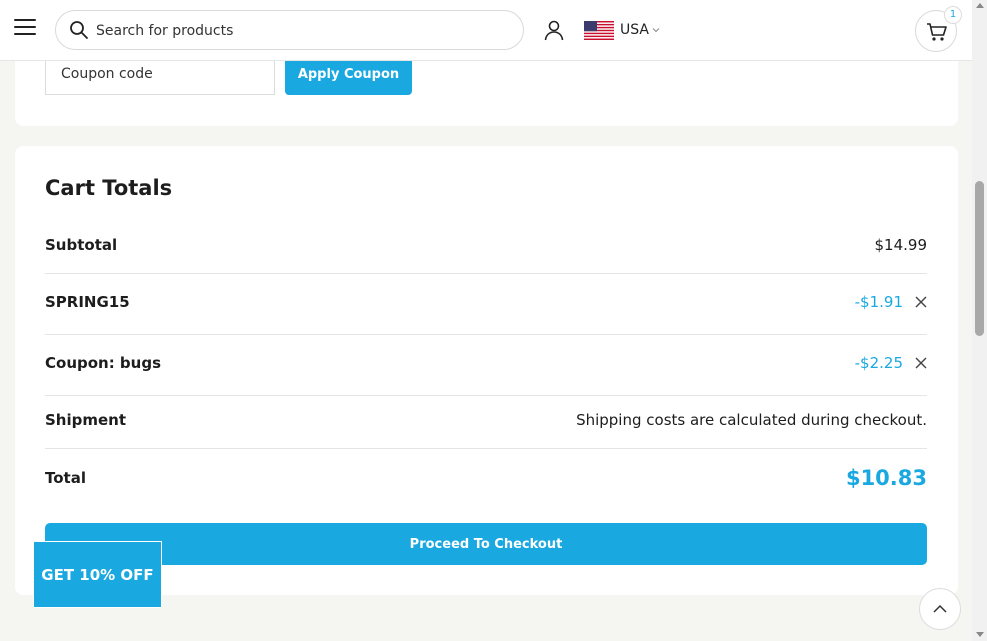 The width and height of the screenshot is (987, 641). I want to click on subtotal-row: Subtotal $14.99, so click(486, 245).